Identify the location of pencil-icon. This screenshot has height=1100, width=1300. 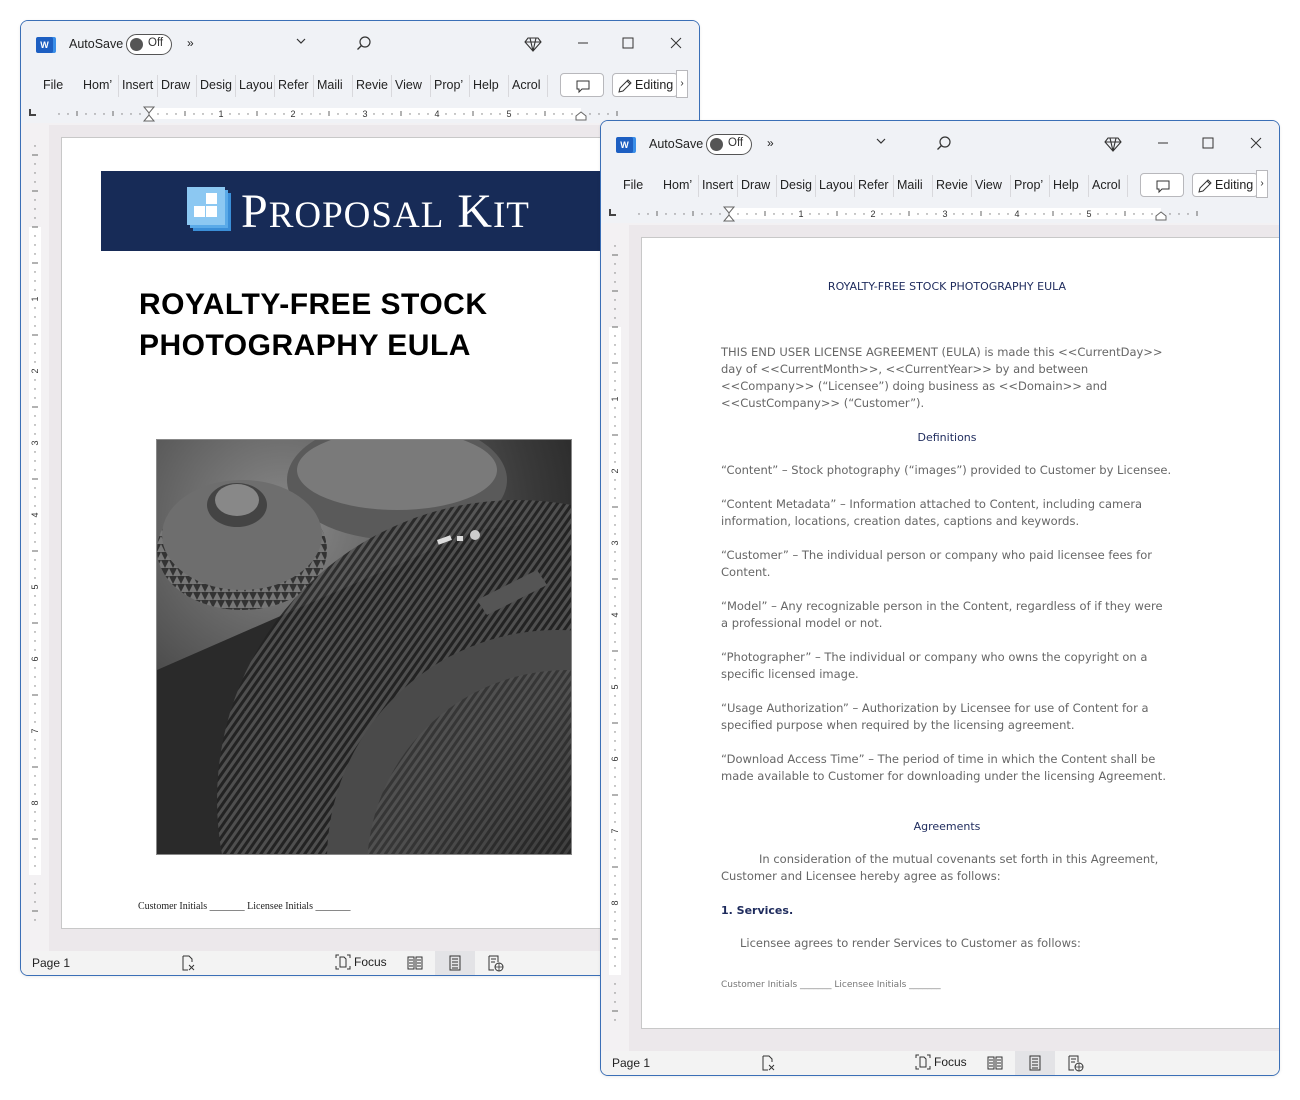
(625, 86).